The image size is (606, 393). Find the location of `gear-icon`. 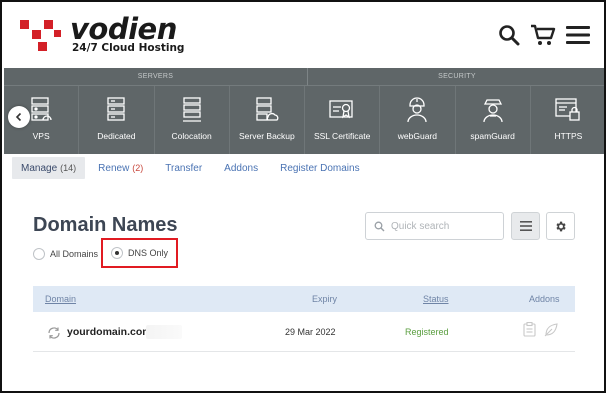

gear-icon is located at coordinates (561, 226).